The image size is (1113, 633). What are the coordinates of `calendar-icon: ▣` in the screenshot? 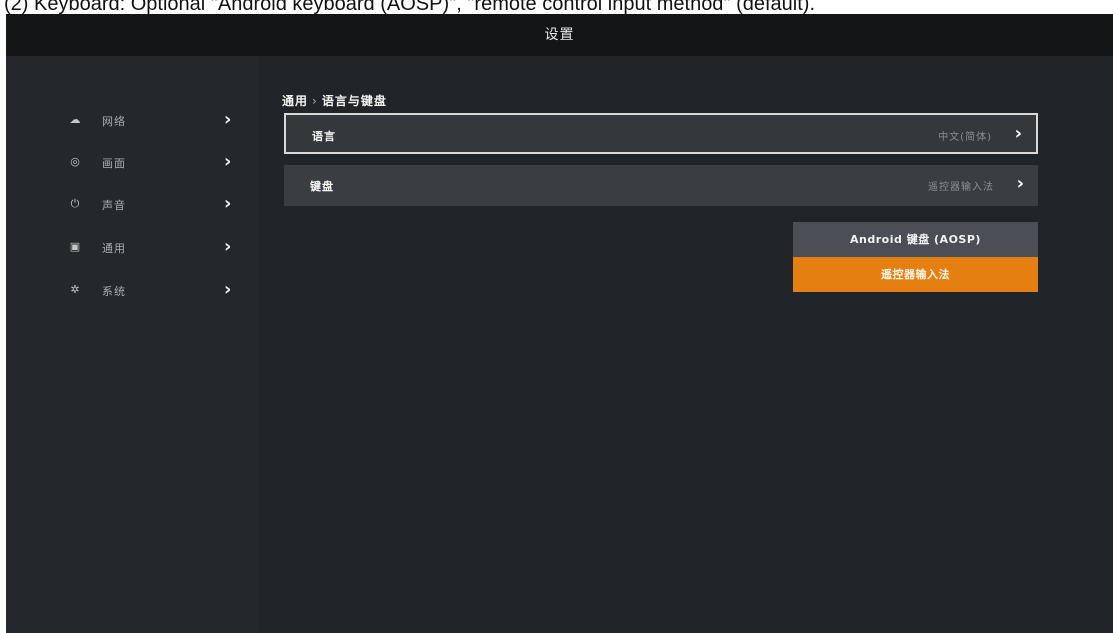 It's located at (75, 246).